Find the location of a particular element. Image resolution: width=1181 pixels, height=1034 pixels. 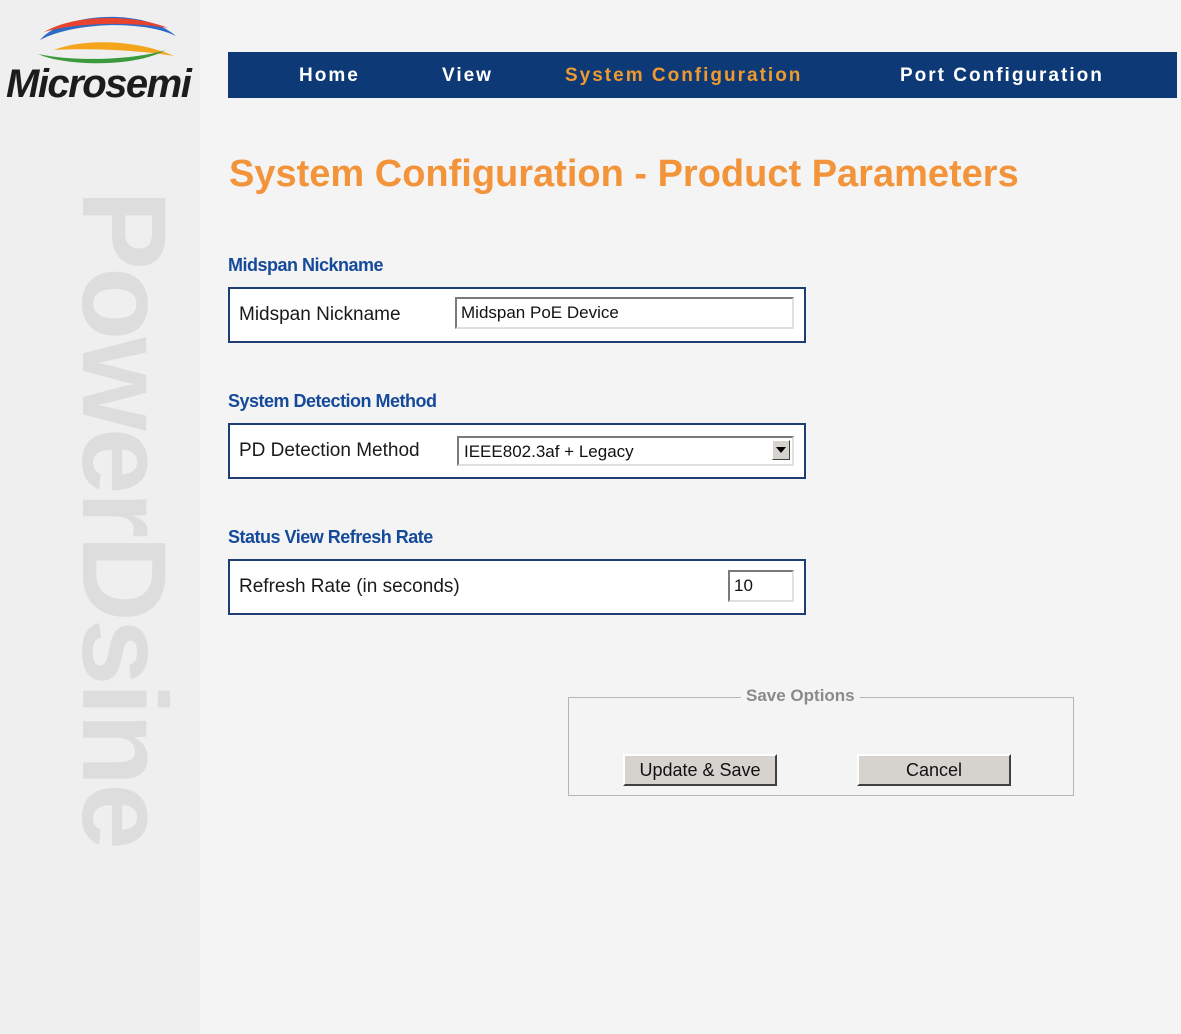

section-title-refresh: Status View Refresh Rate is located at coordinates (330, 537).